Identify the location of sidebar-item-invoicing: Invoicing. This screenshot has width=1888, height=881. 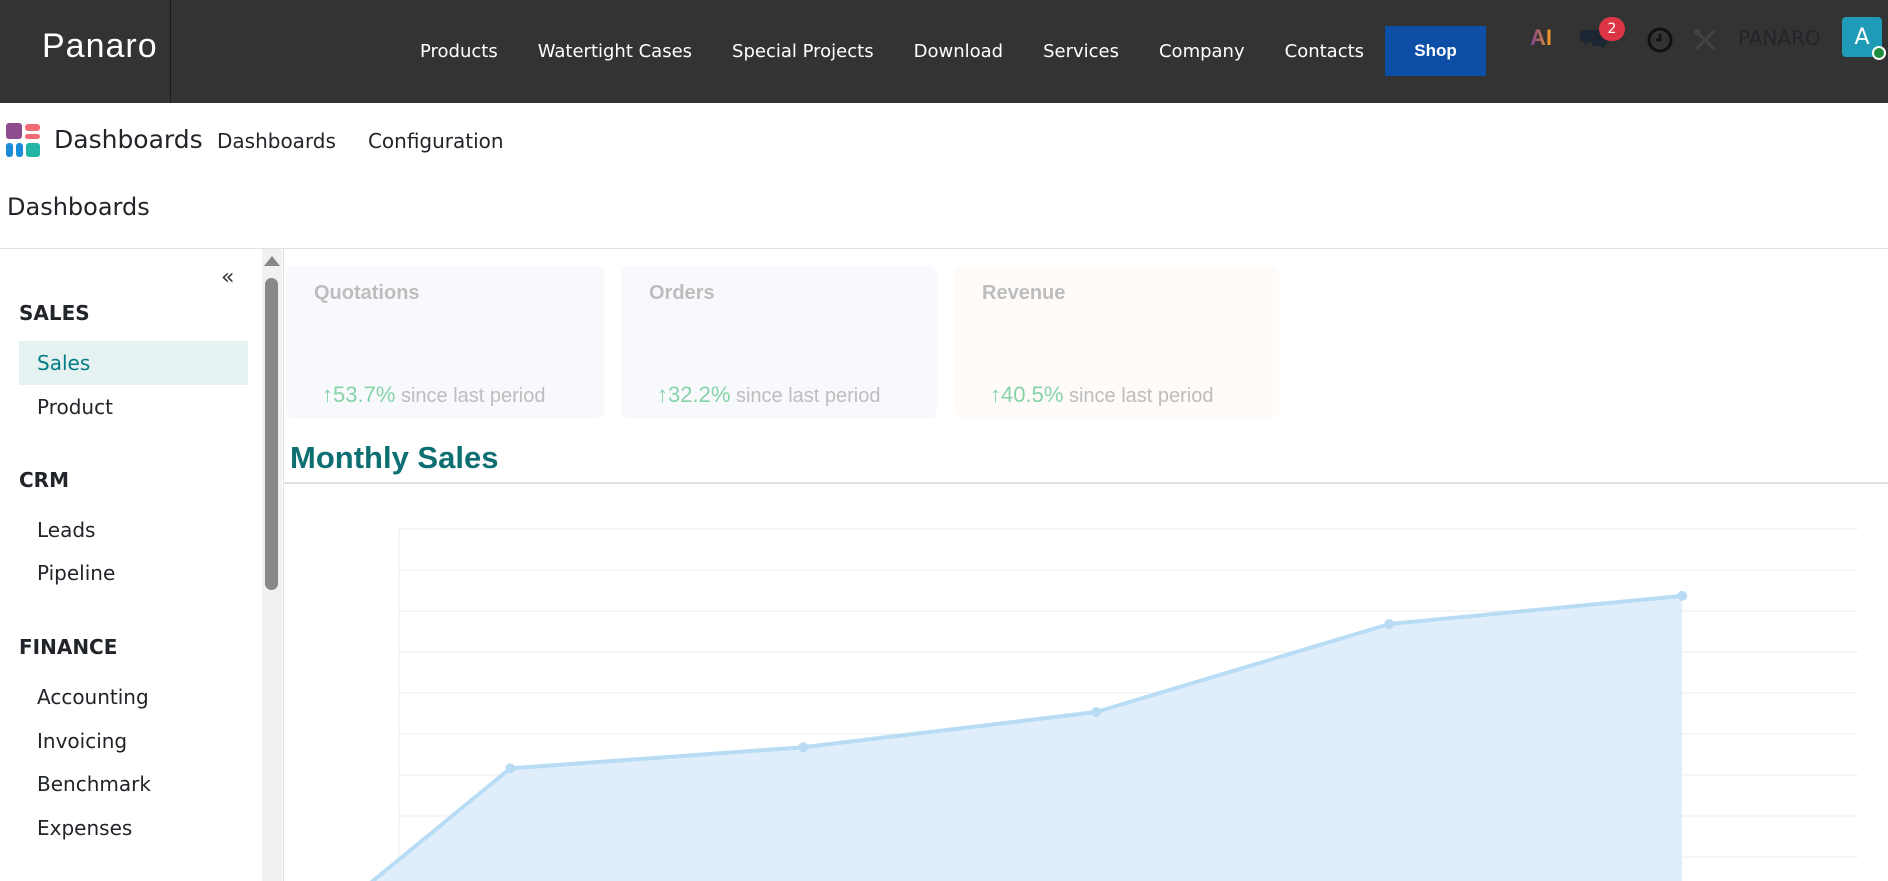
(133, 741).